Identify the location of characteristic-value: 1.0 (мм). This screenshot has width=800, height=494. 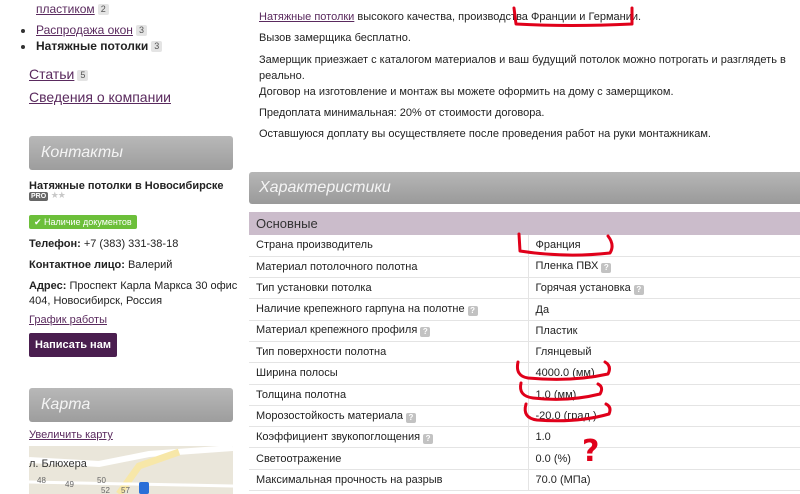
(663, 395).